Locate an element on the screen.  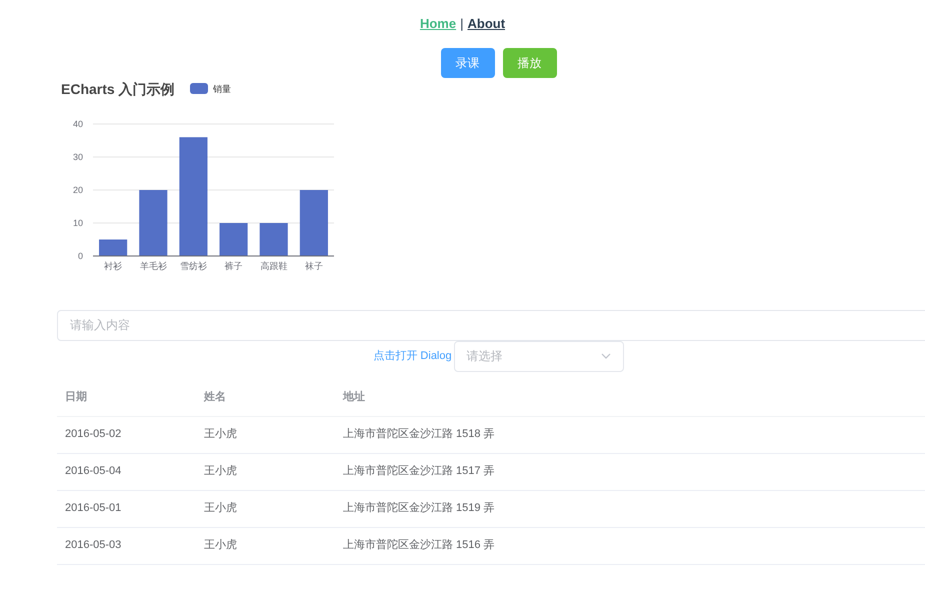
table-cell-text: 2016-05-02 is located at coordinates (93, 434).